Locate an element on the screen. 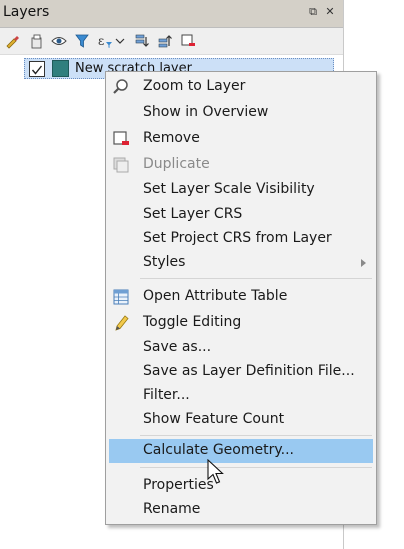 This screenshot has width=404, height=549. menu-item-toggle-editing: Toggle Editing is located at coordinates (241, 323).